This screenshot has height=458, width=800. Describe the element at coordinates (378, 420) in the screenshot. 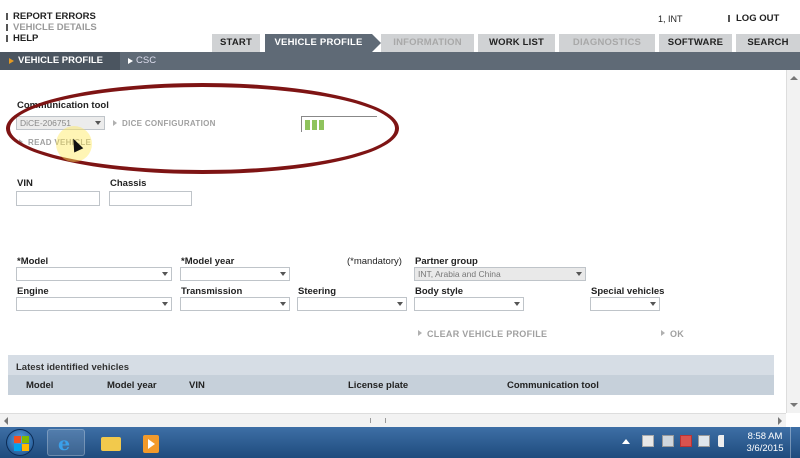

I see `scroll-thumb` at that location.